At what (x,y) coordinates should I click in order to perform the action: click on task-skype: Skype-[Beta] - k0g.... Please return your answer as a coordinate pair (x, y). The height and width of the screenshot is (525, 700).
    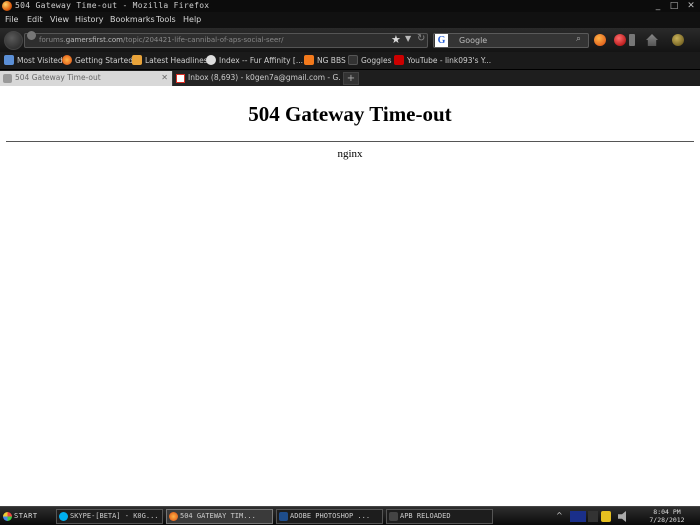
    Looking at the image, I should click on (109, 516).